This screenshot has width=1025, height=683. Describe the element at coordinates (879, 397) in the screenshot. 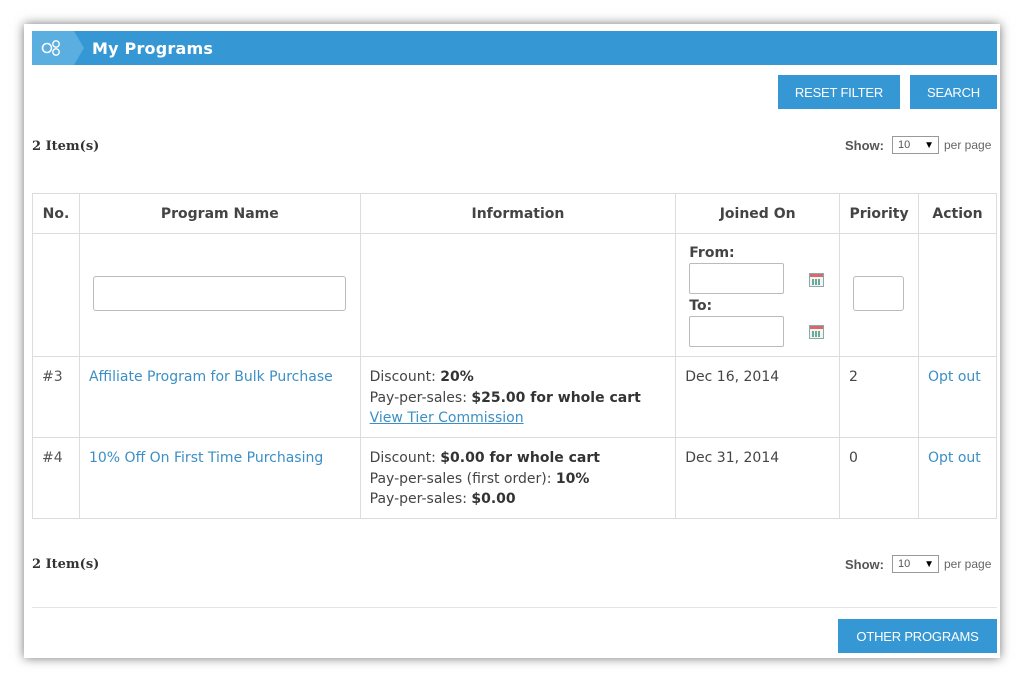

I see `priority-value: 2` at that location.